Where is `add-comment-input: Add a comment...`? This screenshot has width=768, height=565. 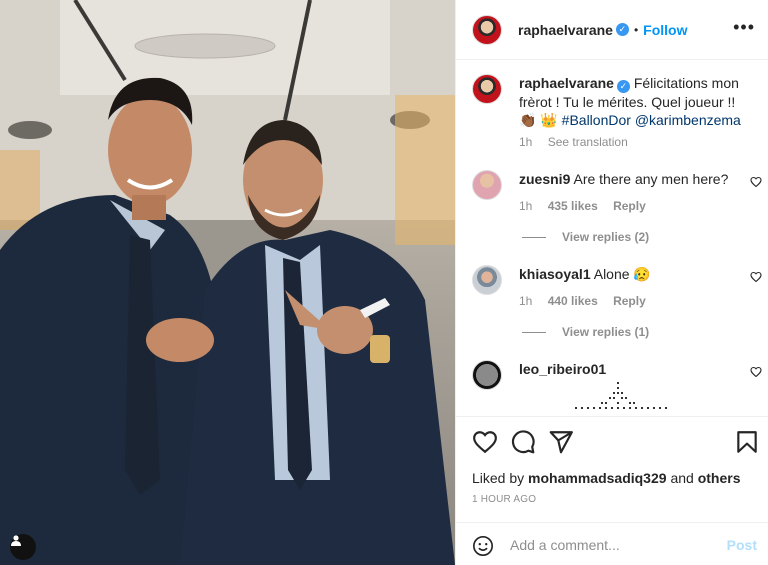
add-comment-input: Add a comment... is located at coordinates (565, 545).